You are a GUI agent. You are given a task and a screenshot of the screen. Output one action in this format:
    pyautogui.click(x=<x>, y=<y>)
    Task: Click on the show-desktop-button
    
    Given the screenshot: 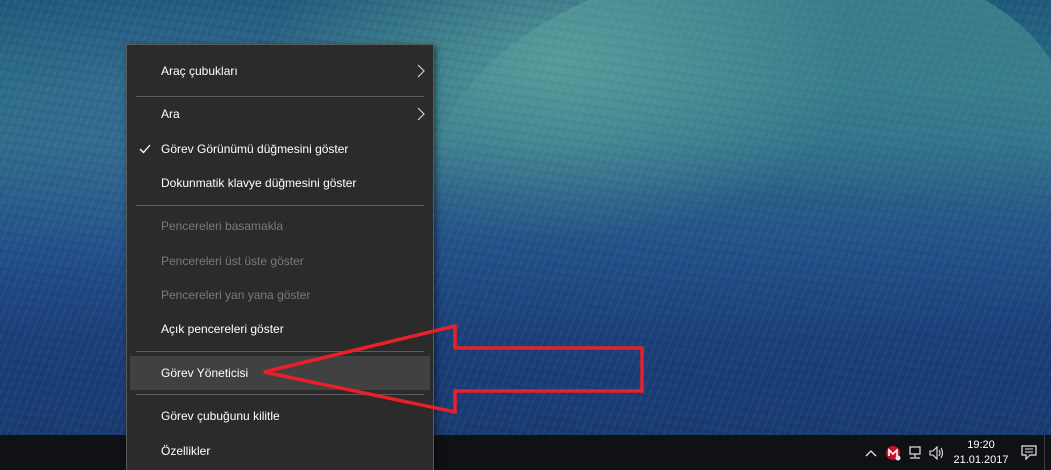 What is the action you would take?
    pyautogui.click(x=1047, y=452)
    